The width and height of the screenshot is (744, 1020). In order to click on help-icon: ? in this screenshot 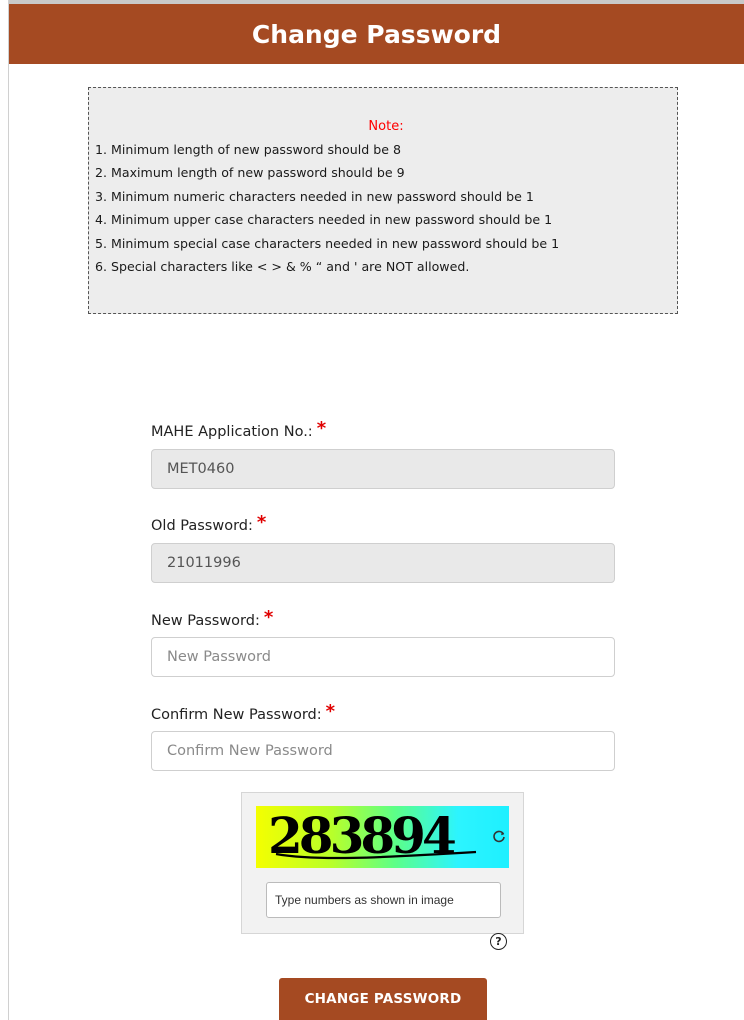, I will do `click(498, 941)`.